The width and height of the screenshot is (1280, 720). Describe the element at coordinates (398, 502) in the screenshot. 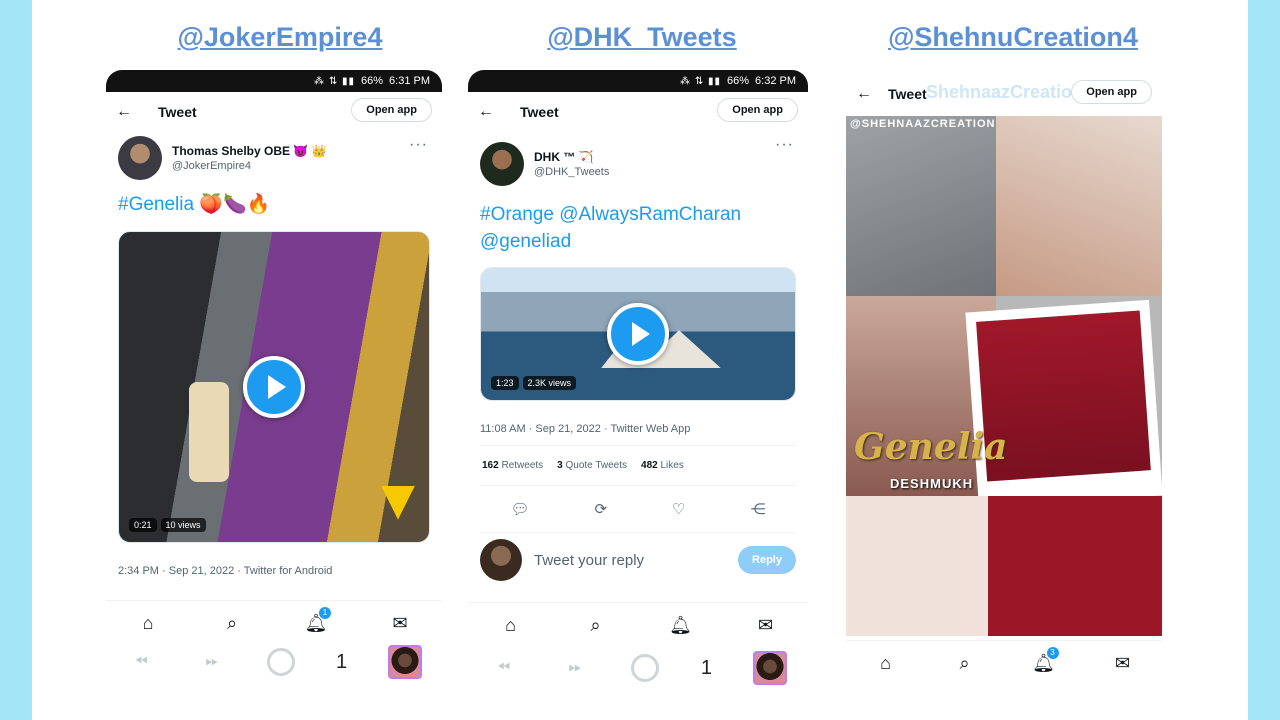

I see `logo-watermark-icon` at that location.